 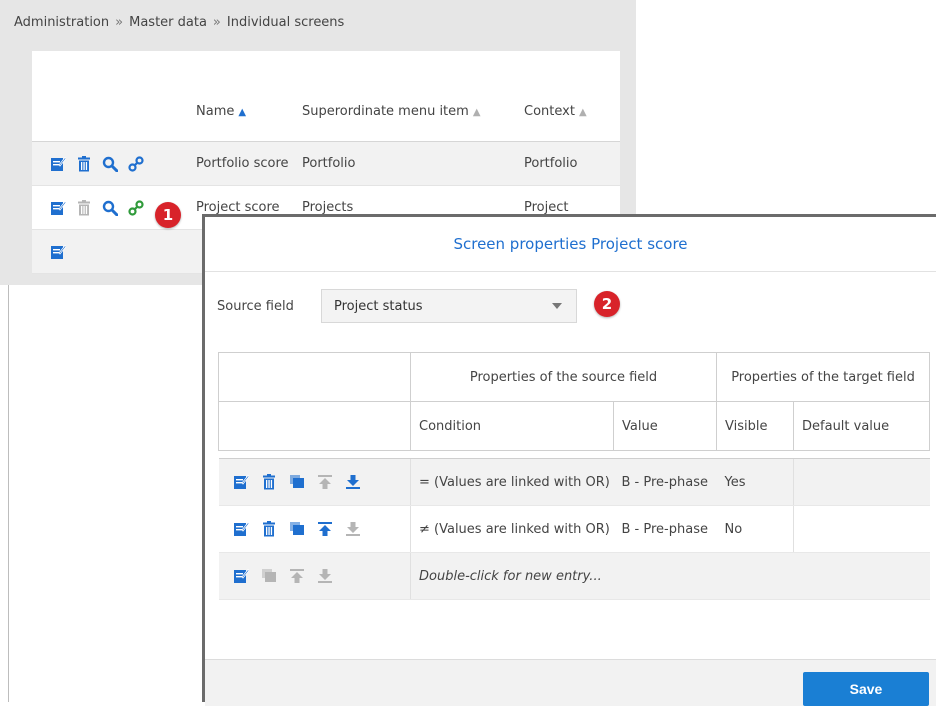 I want to click on cell-visible: Yes, so click(x=755, y=482).